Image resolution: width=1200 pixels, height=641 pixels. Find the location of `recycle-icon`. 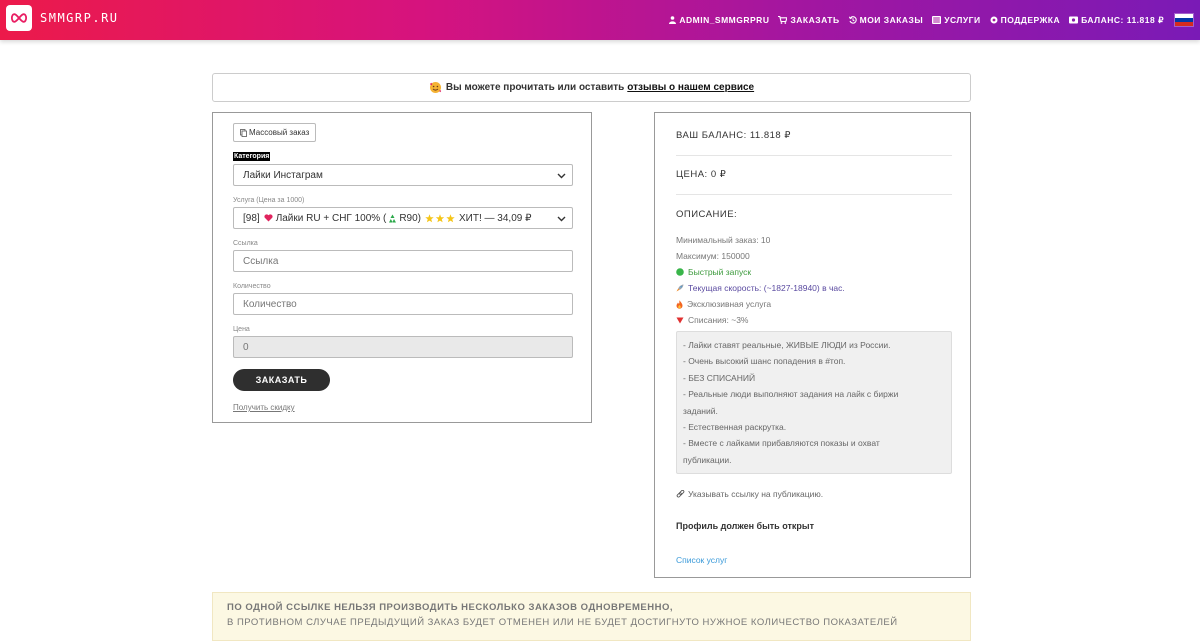

recycle-icon is located at coordinates (392, 218).